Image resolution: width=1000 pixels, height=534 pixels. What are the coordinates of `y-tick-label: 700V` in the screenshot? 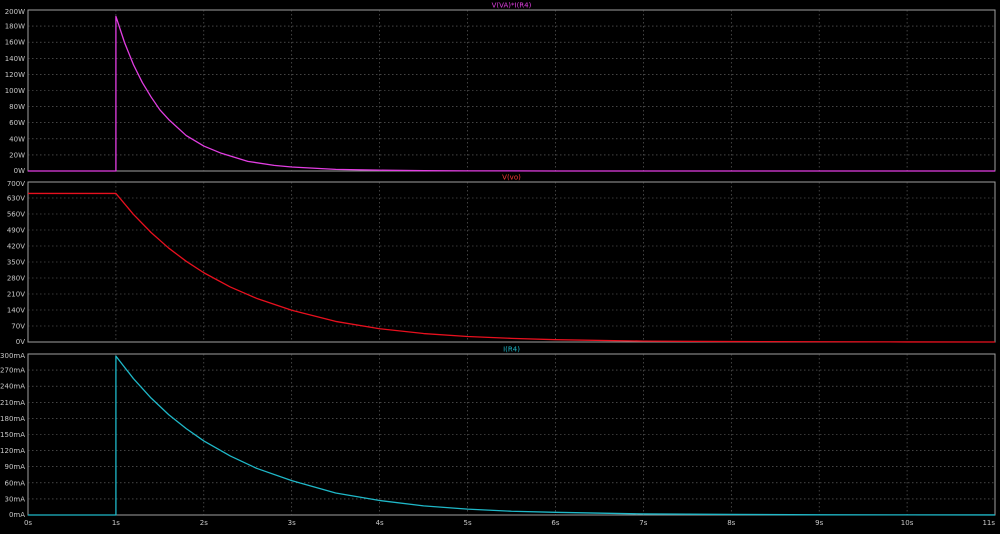 It's located at (16, 184).